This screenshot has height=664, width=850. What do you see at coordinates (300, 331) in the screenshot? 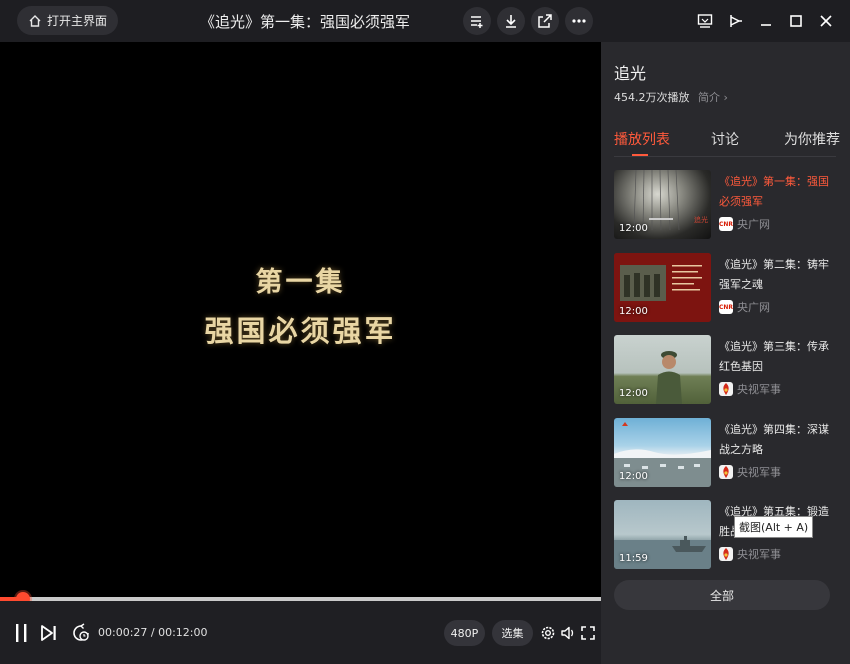
I see `video-caption-title: 强国必须强军` at bounding box center [300, 331].